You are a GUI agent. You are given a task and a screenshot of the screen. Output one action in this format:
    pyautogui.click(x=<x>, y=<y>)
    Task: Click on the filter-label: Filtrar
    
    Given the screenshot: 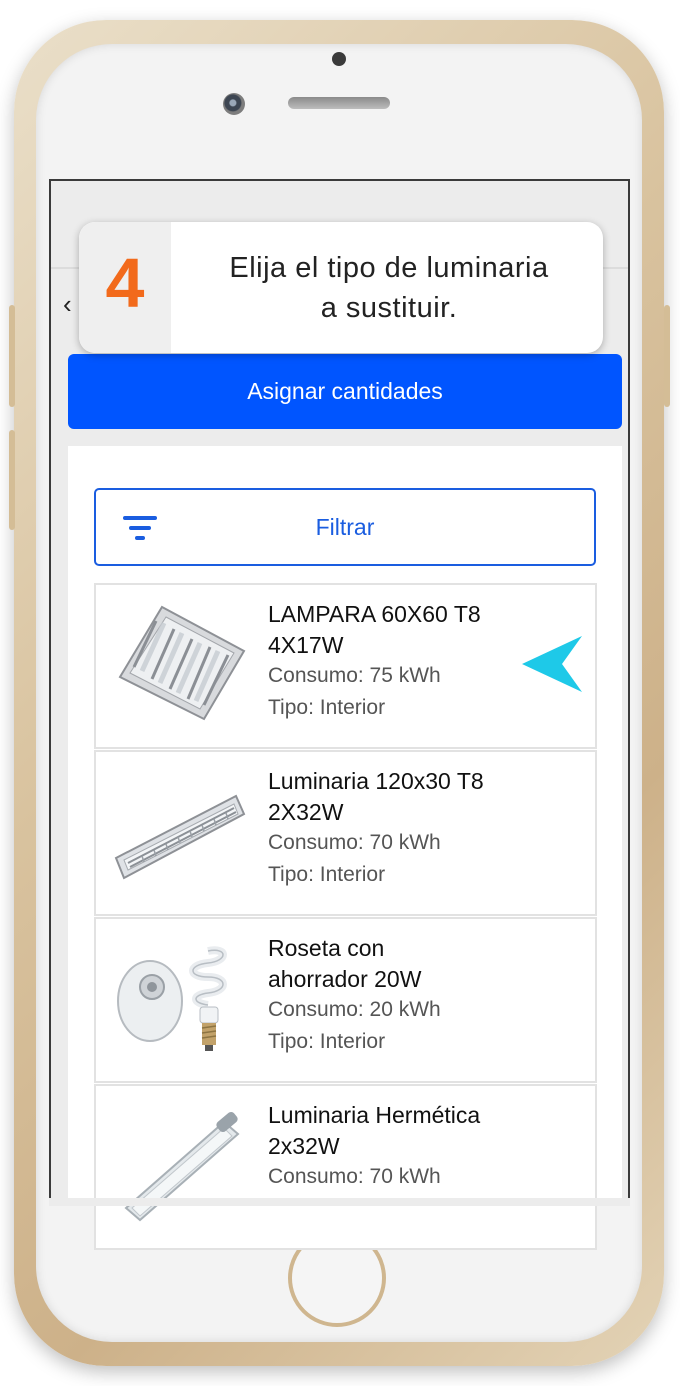 What is the action you would take?
    pyautogui.click(x=345, y=526)
    